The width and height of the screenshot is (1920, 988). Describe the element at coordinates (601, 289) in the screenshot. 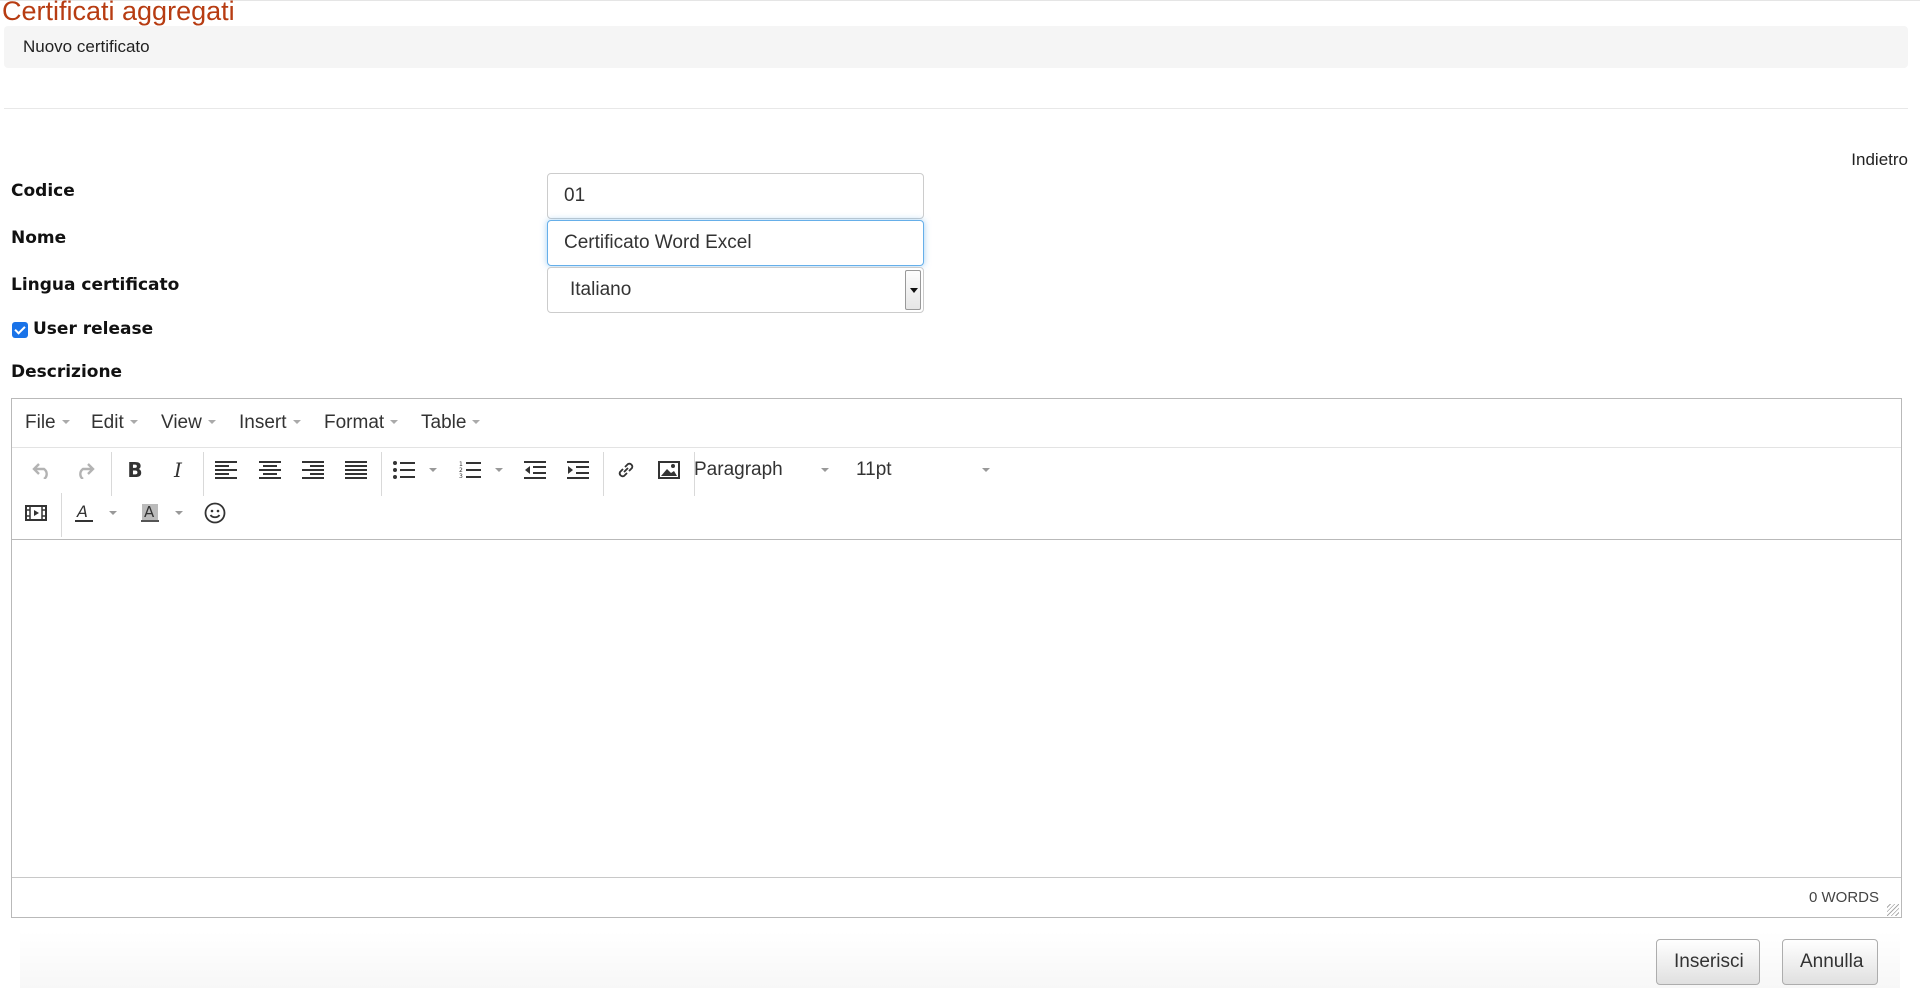

I see `lingua-select-value: Italiano` at that location.